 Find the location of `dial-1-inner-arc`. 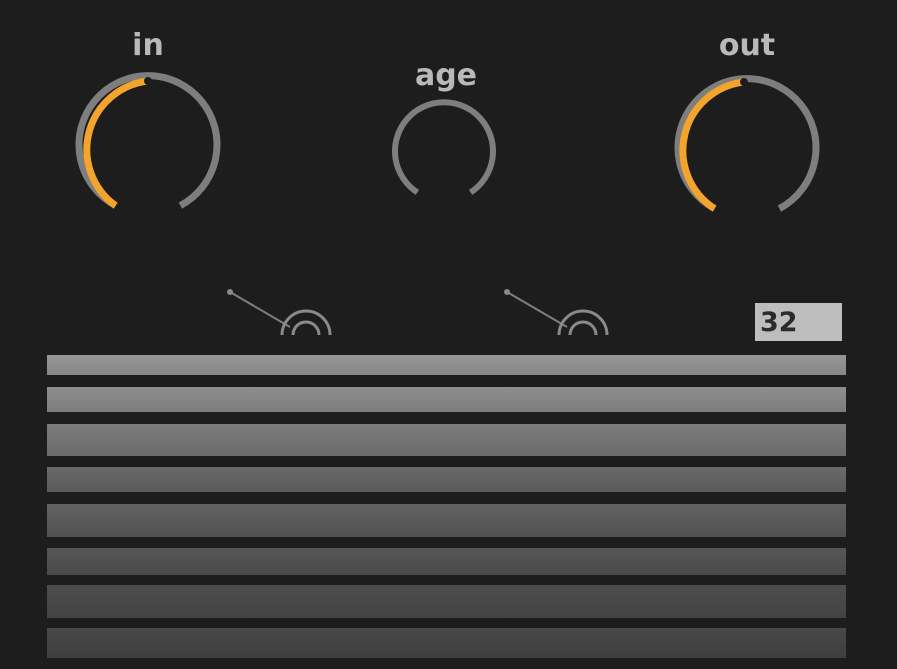

dial-1-inner-arc is located at coordinates (306, 328).